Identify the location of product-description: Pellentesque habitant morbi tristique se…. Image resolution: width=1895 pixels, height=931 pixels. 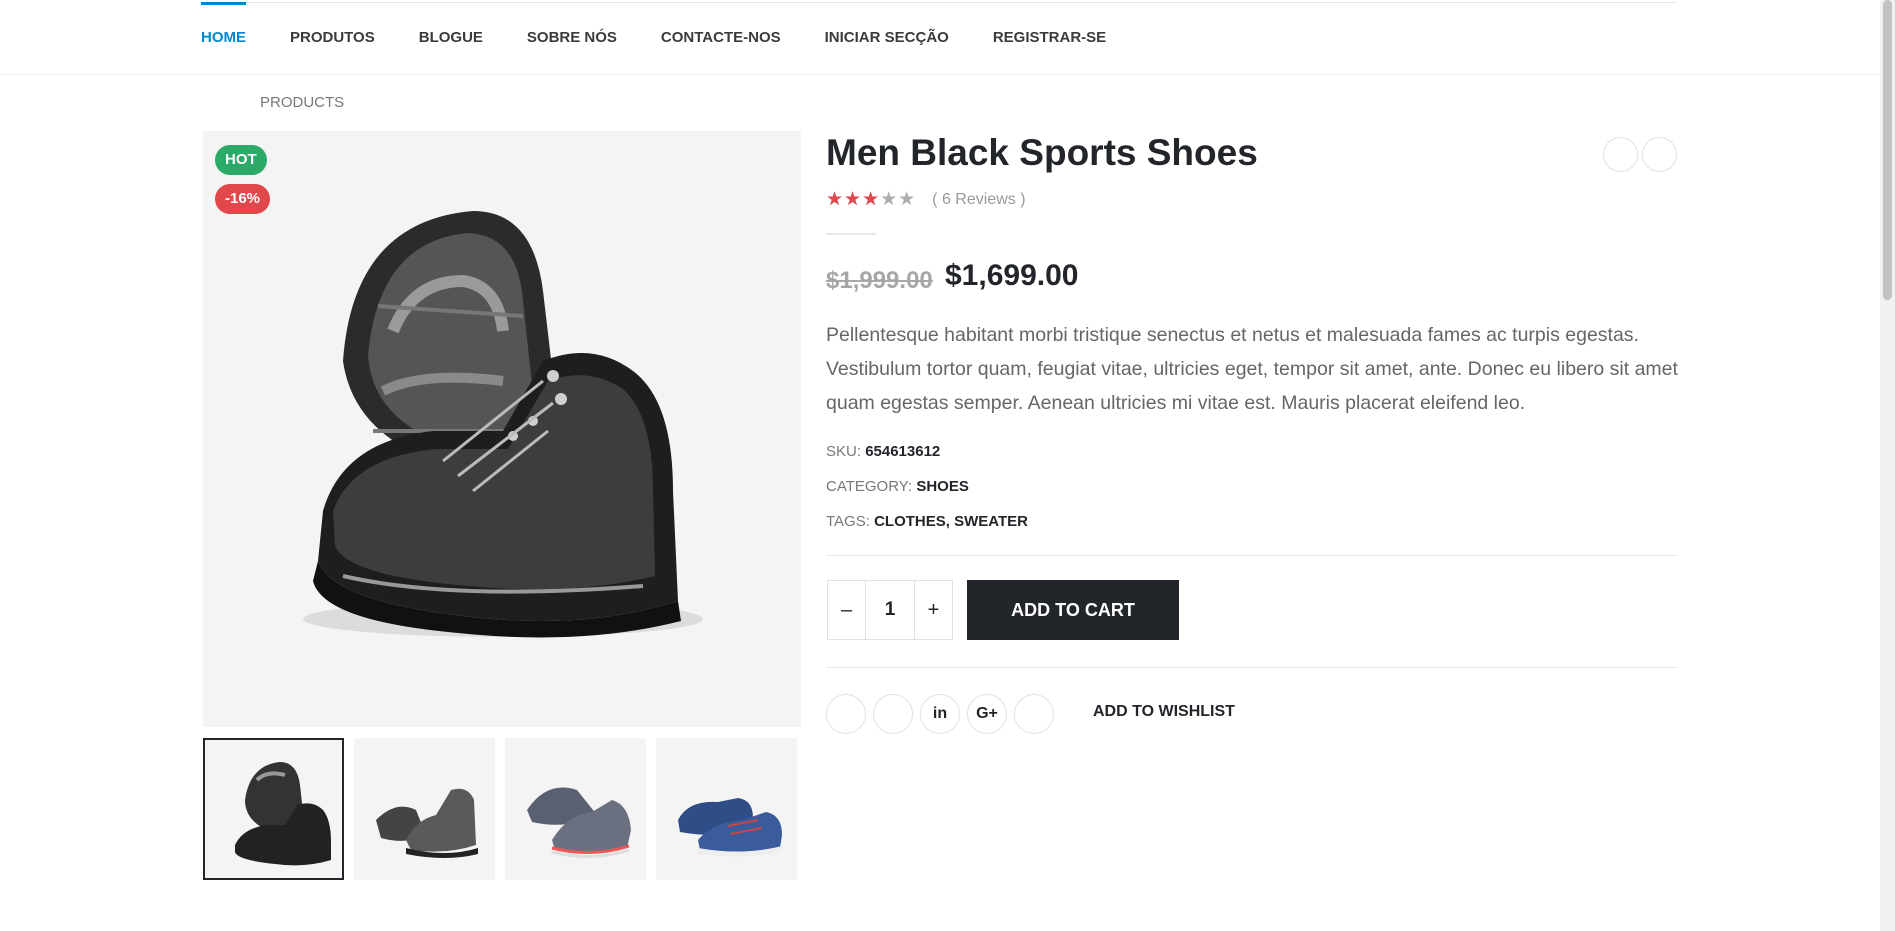
(1252, 369).